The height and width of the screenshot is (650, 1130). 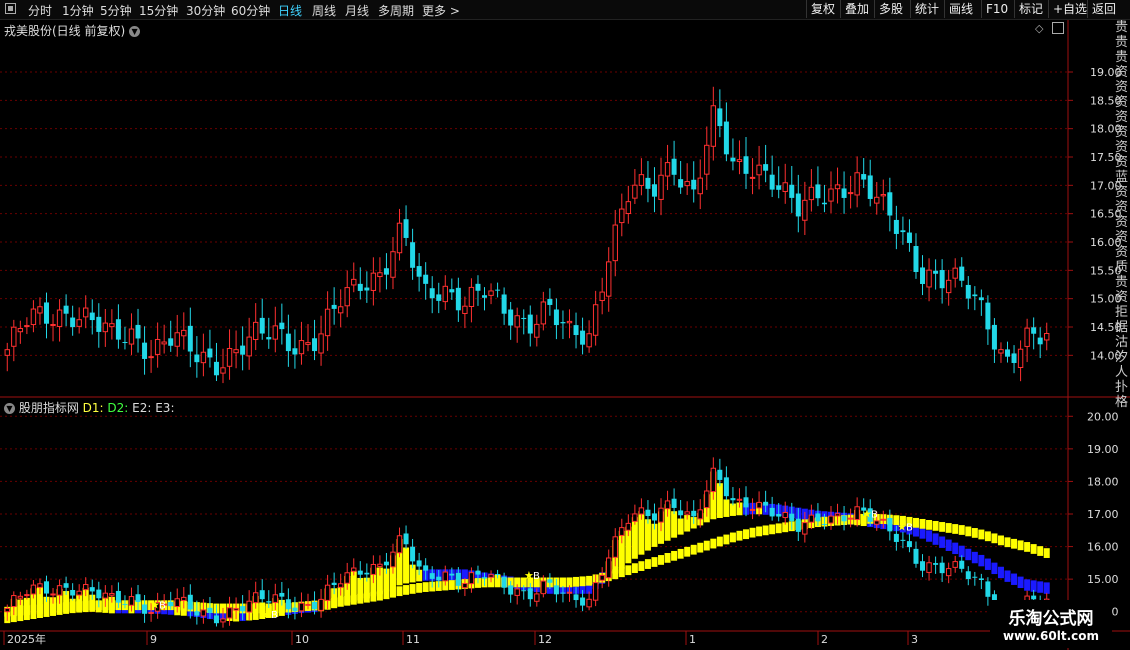 I want to click on date-label: 11, so click(x=413, y=639).